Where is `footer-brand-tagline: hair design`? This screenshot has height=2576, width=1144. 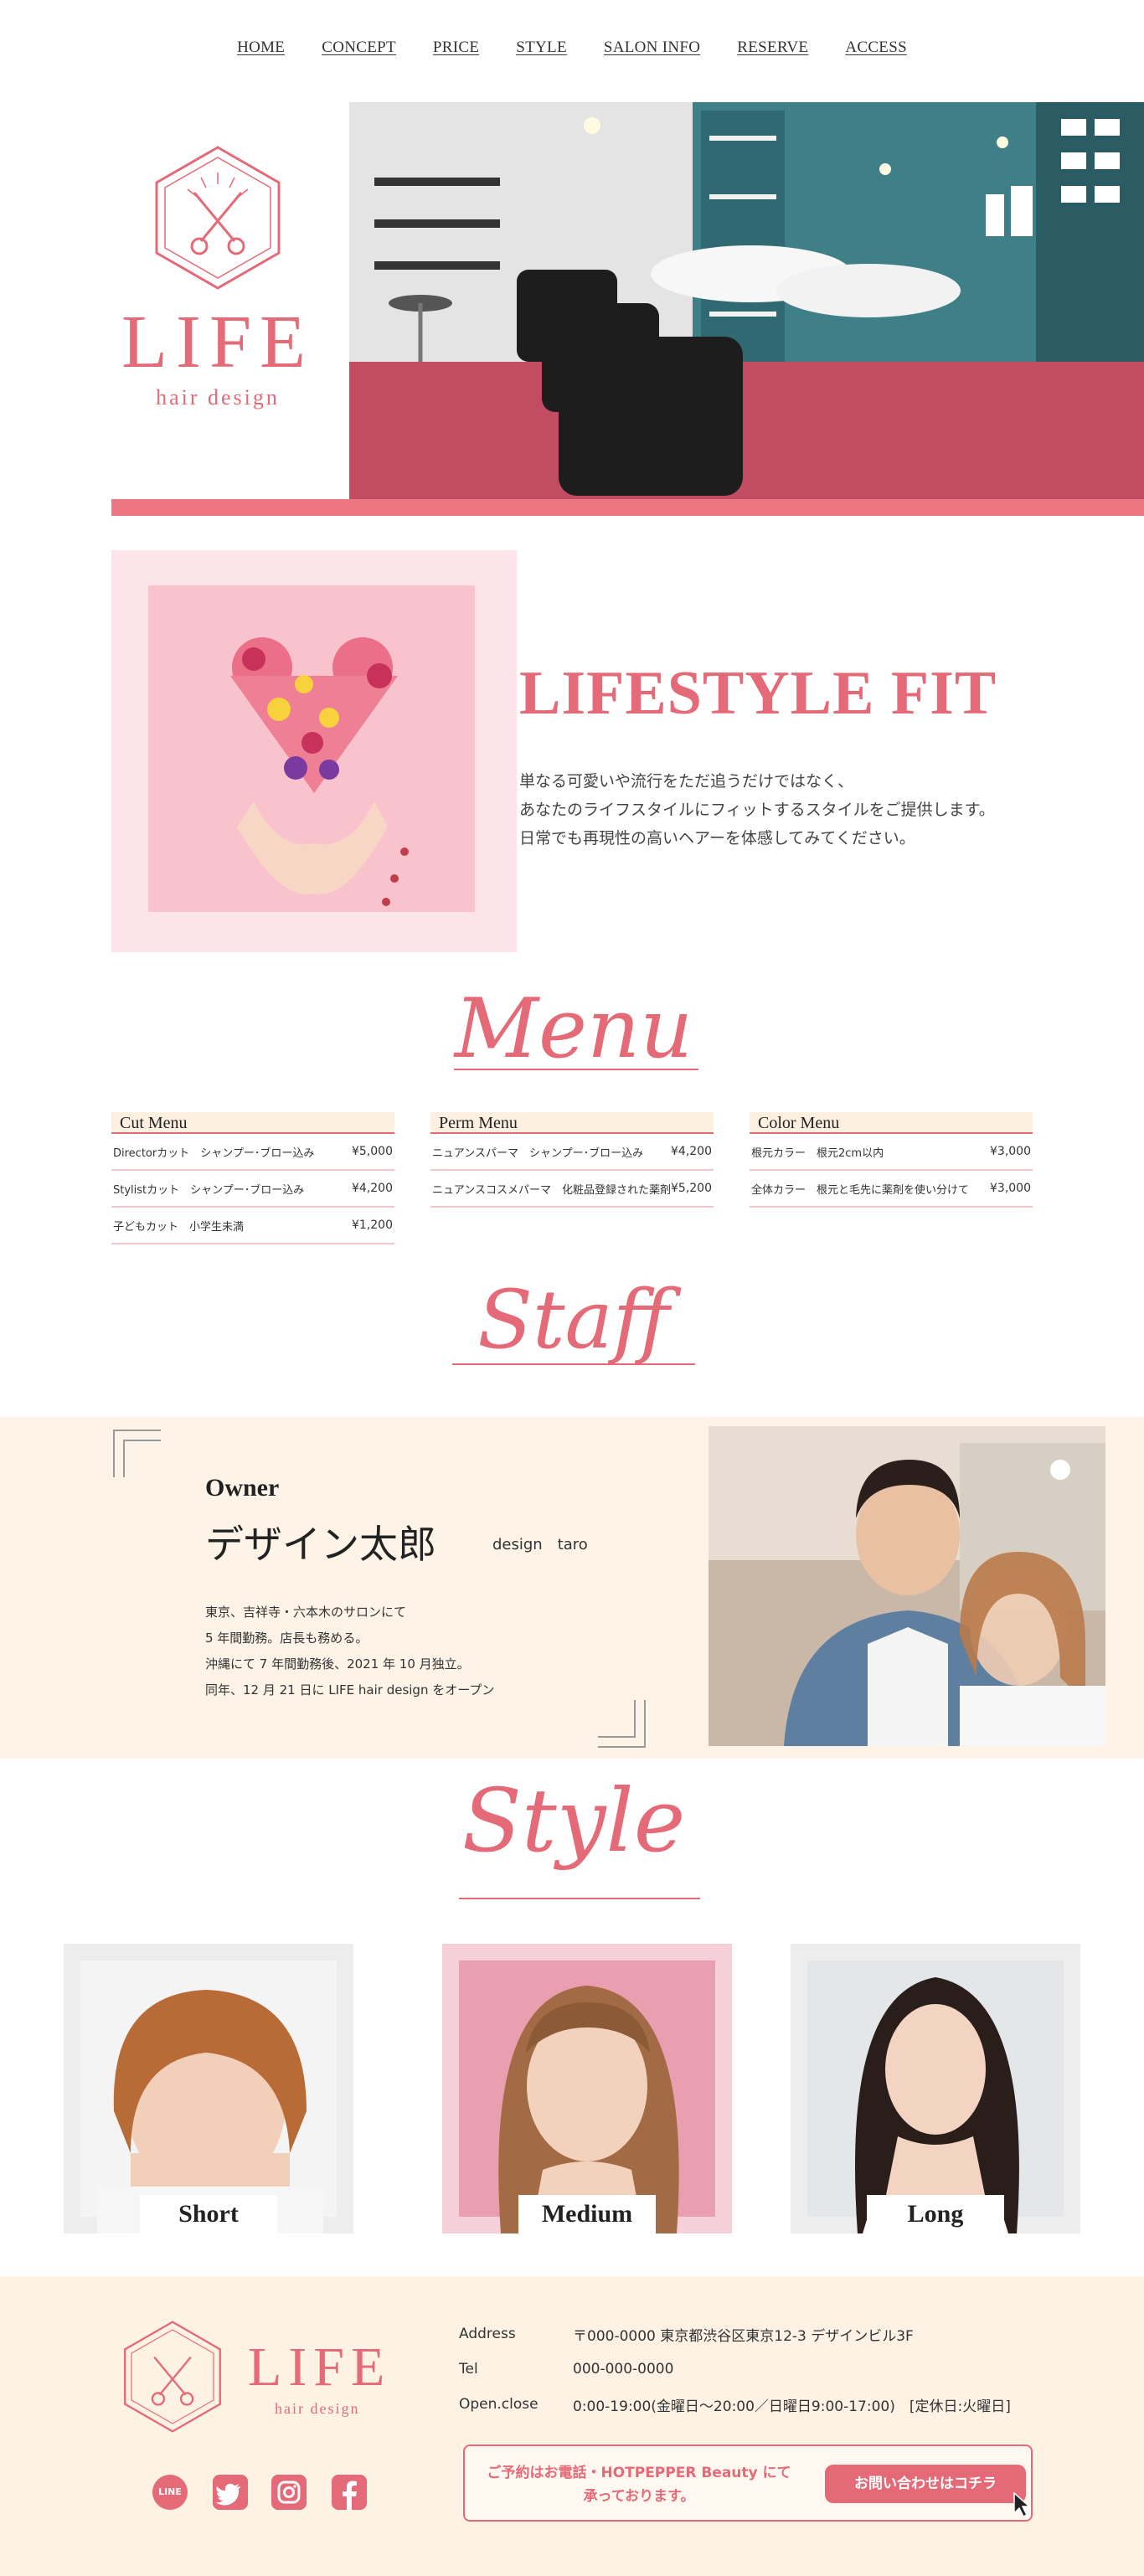 footer-brand-tagline: hair design is located at coordinates (317, 2408).